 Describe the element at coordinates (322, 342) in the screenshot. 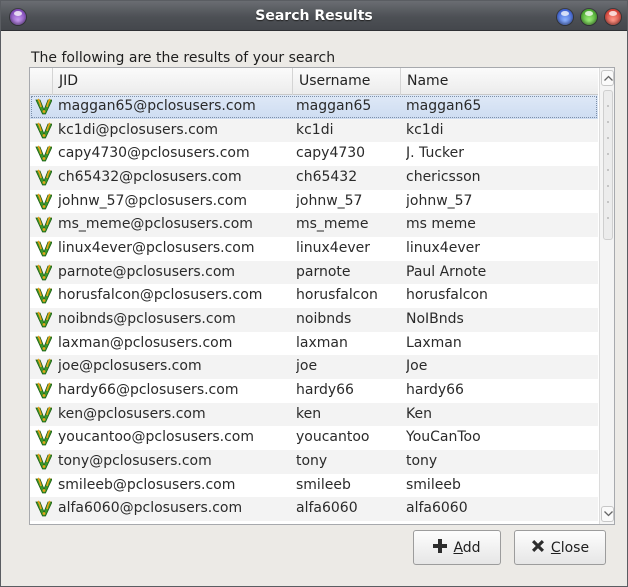

I see `username-cell: laxman` at that location.